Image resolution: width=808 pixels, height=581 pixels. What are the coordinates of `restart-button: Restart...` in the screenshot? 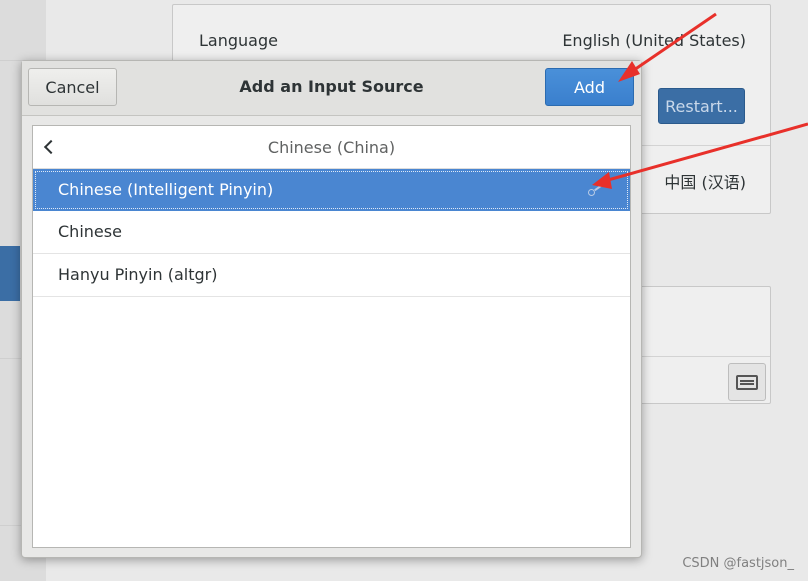 It's located at (701, 106).